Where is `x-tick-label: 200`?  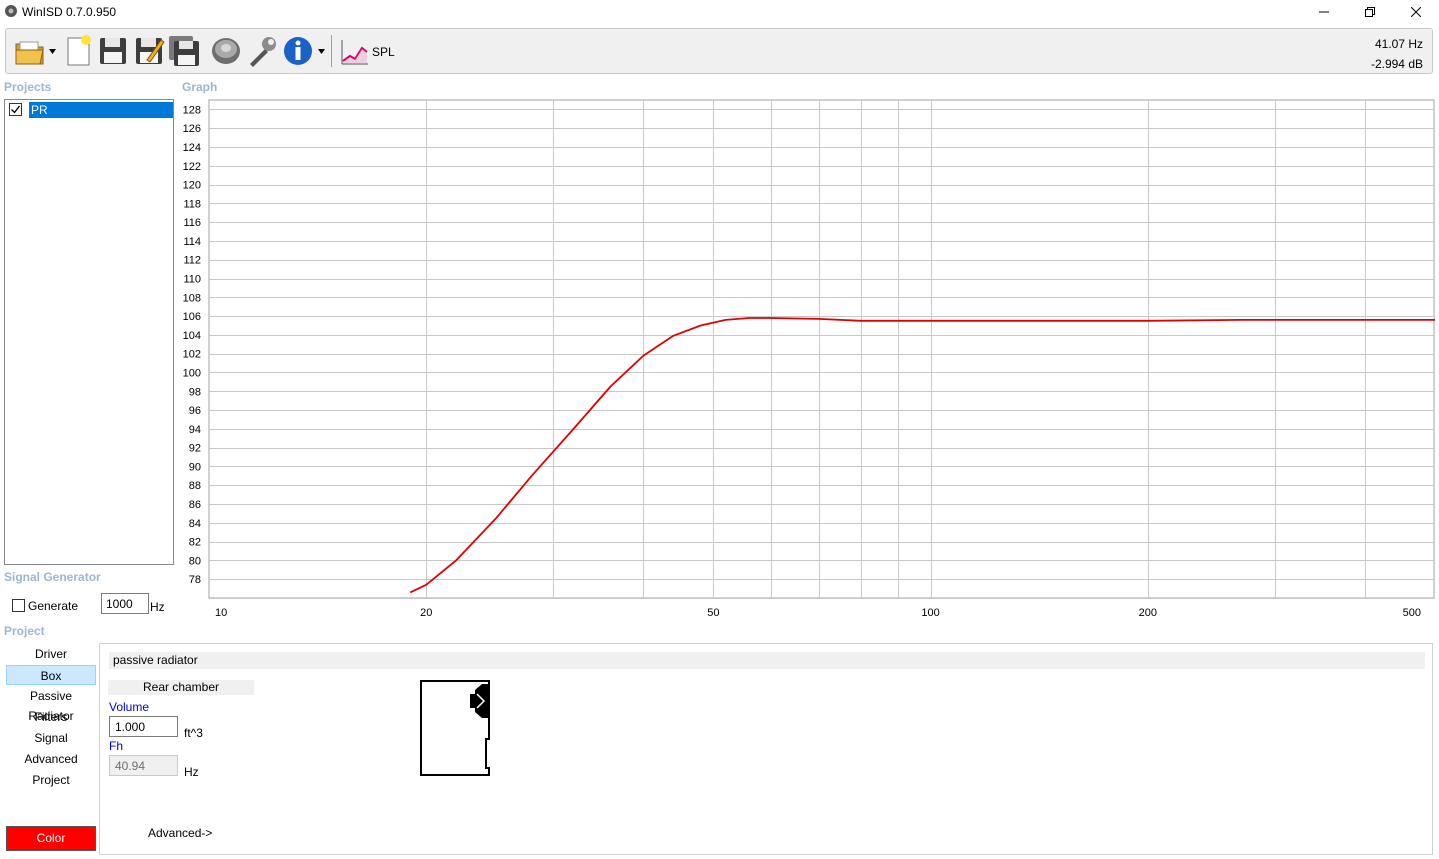 x-tick-label: 200 is located at coordinates (1148, 613).